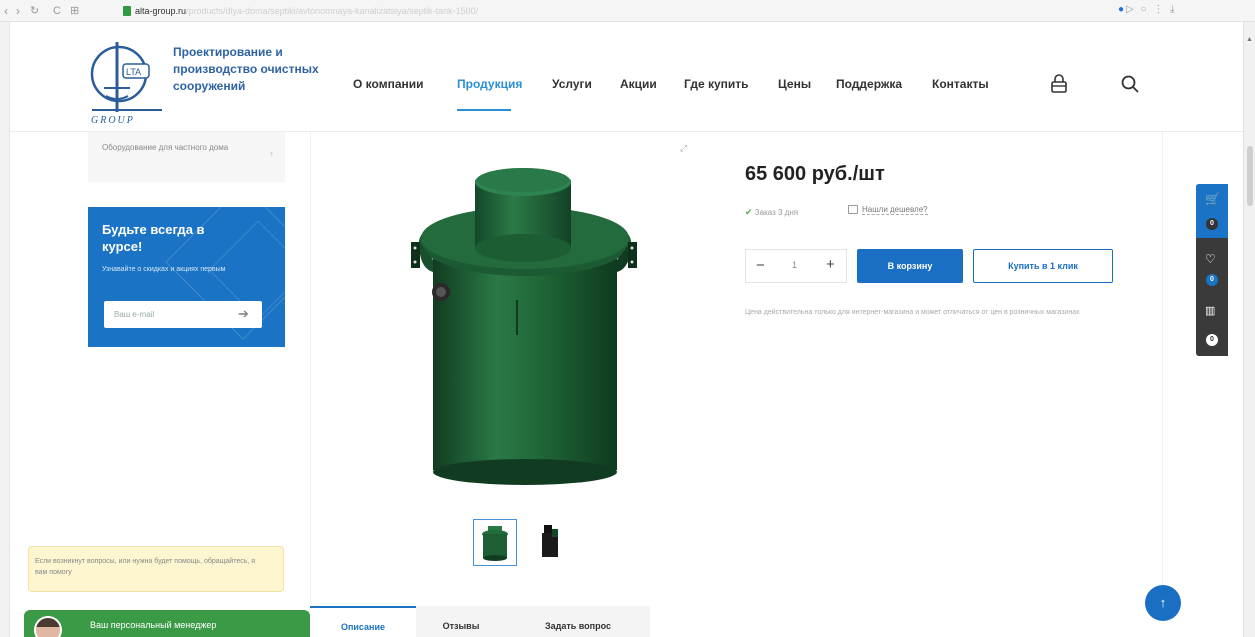 This screenshot has width=1255, height=637. What do you see at coordinates (683, 148) in the screenshot?
I see `zoom-icon: ⤢` at bounding box center [683, 148].